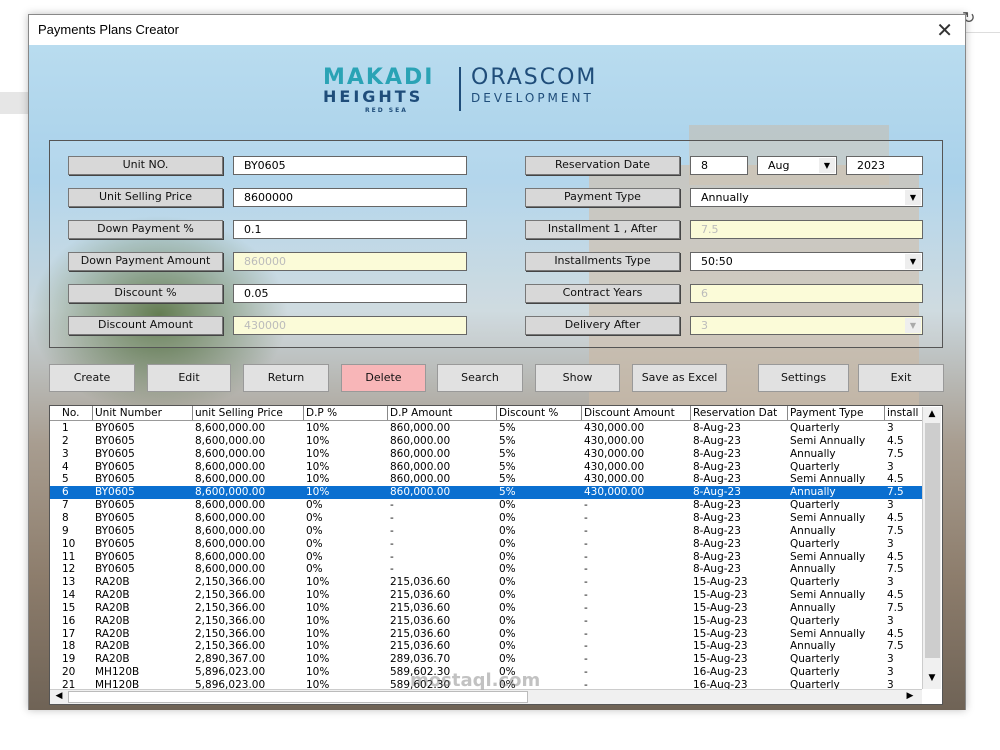  I want to click on scroll-up-icon: ▲, so click(932, 414).